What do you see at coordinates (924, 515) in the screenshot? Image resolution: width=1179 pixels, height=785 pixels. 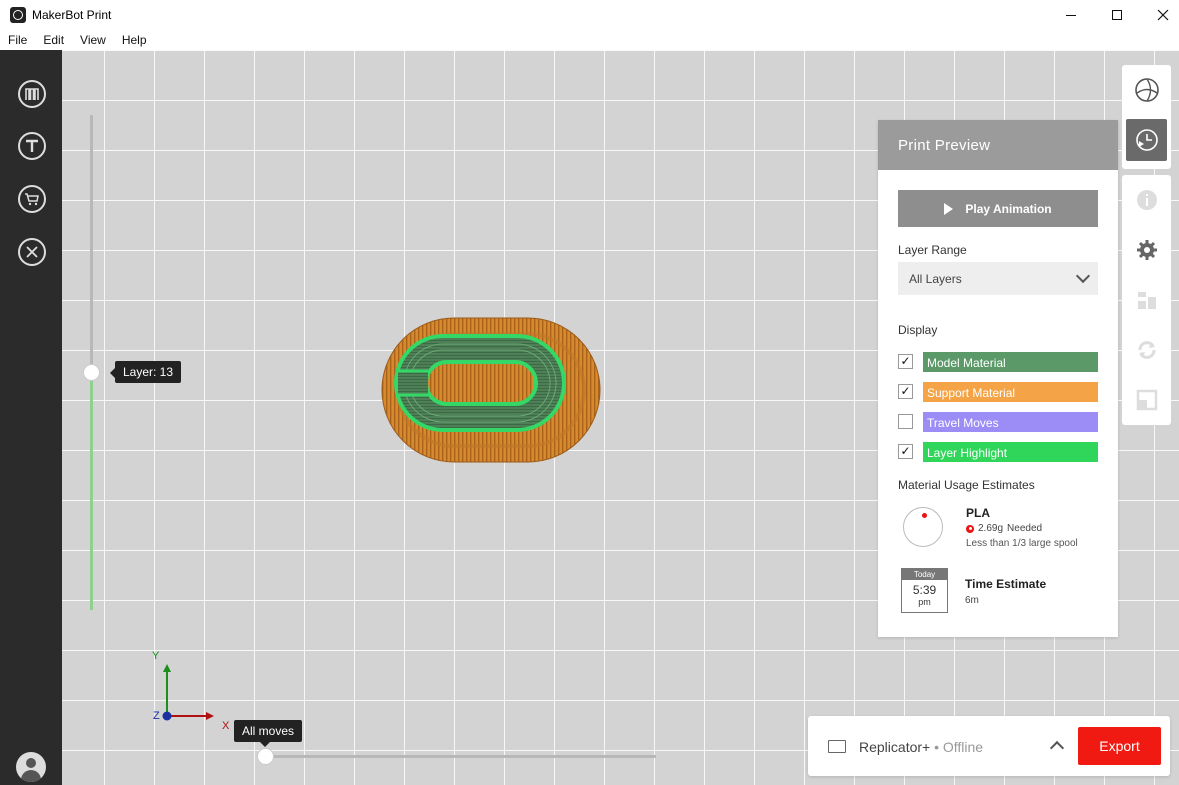 I see `spool-usage-indicator` at bounding box center [924, 515].